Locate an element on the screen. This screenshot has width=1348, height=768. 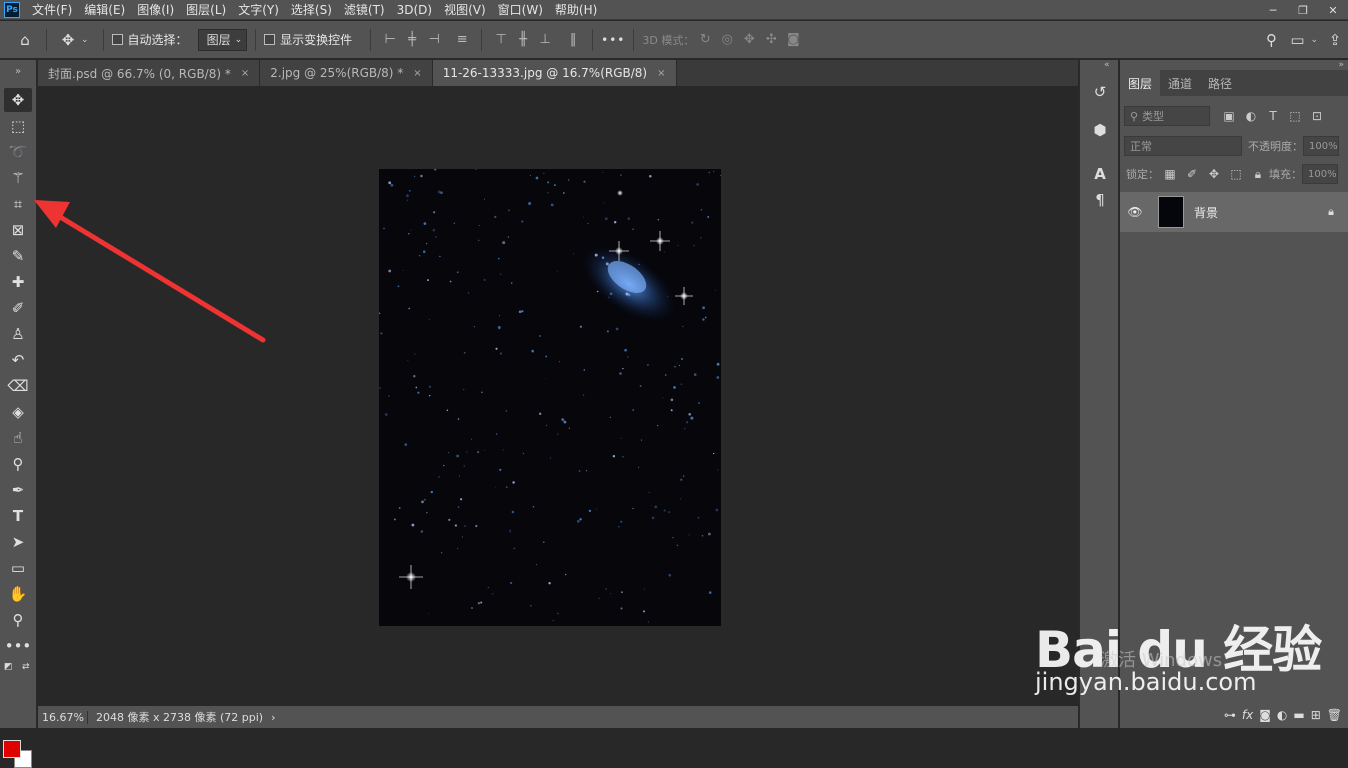
tab-11-26-13333-jpg: 11-26-13333.jpg @ 16.7%(RGB/8) × is located at coordinates (554, 73).